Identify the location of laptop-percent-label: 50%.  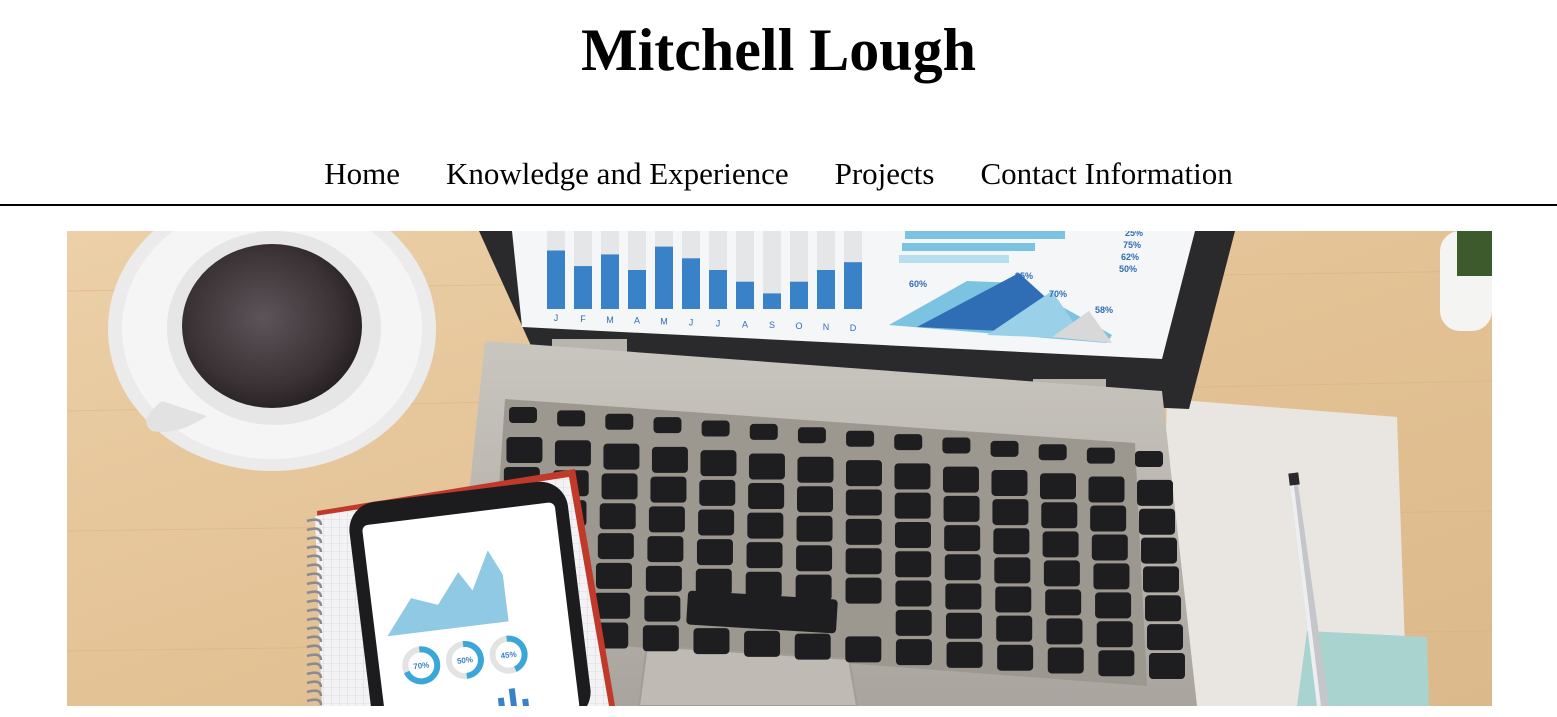
(1128, 269).